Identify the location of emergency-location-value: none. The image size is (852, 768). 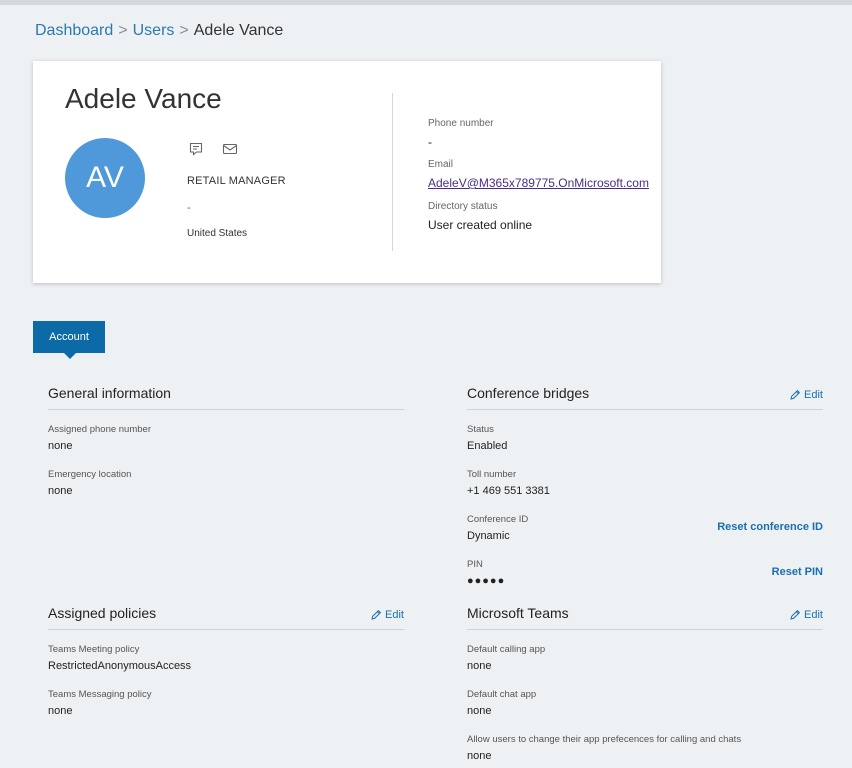
(60, 491).